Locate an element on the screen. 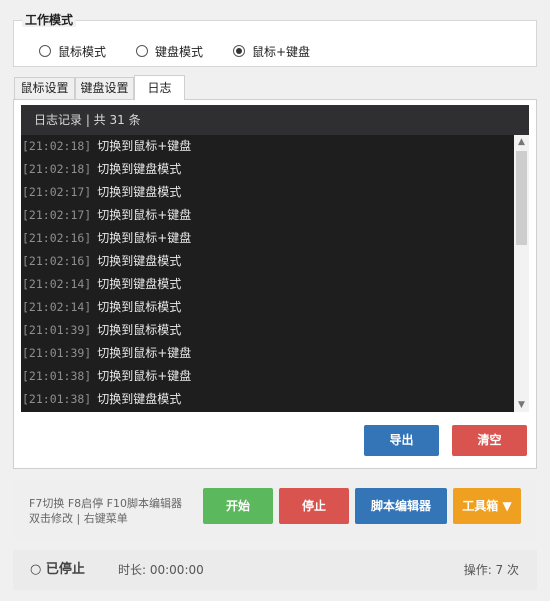  radio-label: 键盘模式 is located at coordinates (179, 51).